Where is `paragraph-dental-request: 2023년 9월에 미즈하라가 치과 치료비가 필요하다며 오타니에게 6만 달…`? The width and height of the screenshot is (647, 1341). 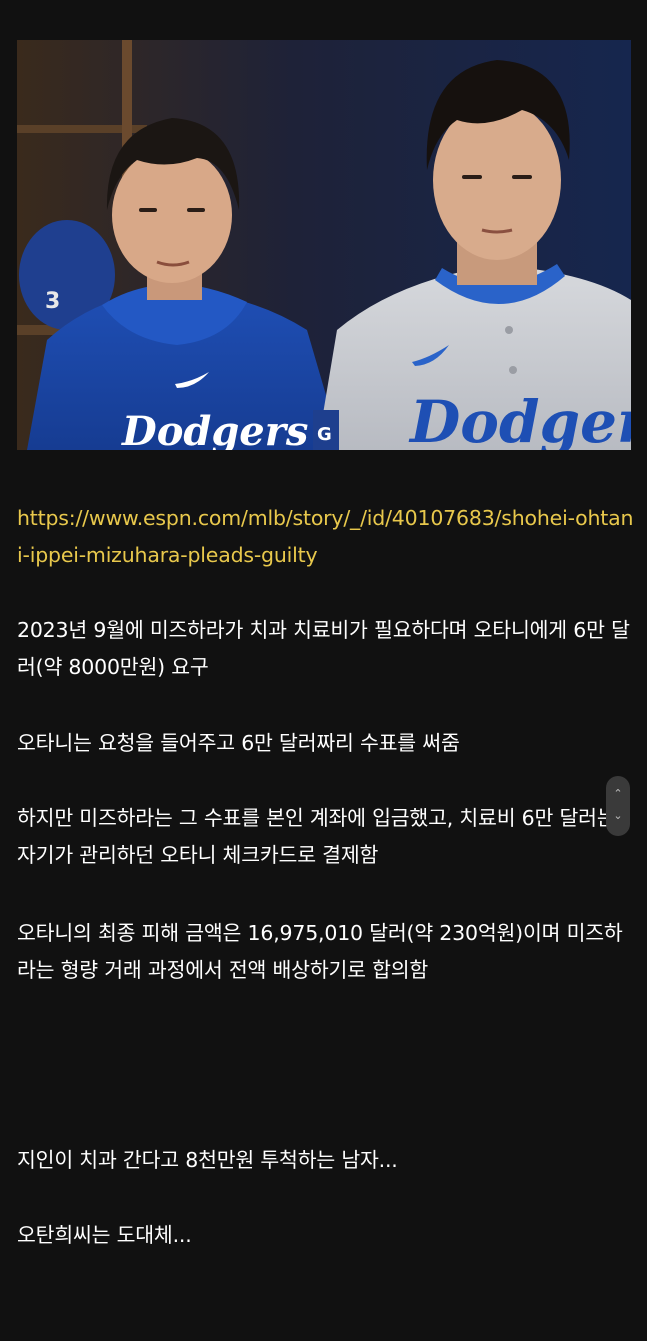
paragraph-dental-request: 2023년 9월에 미즈하라가 치과 치료비가 필요하다며 오타니에게 6만 달… is located at coordinates (323, 648).